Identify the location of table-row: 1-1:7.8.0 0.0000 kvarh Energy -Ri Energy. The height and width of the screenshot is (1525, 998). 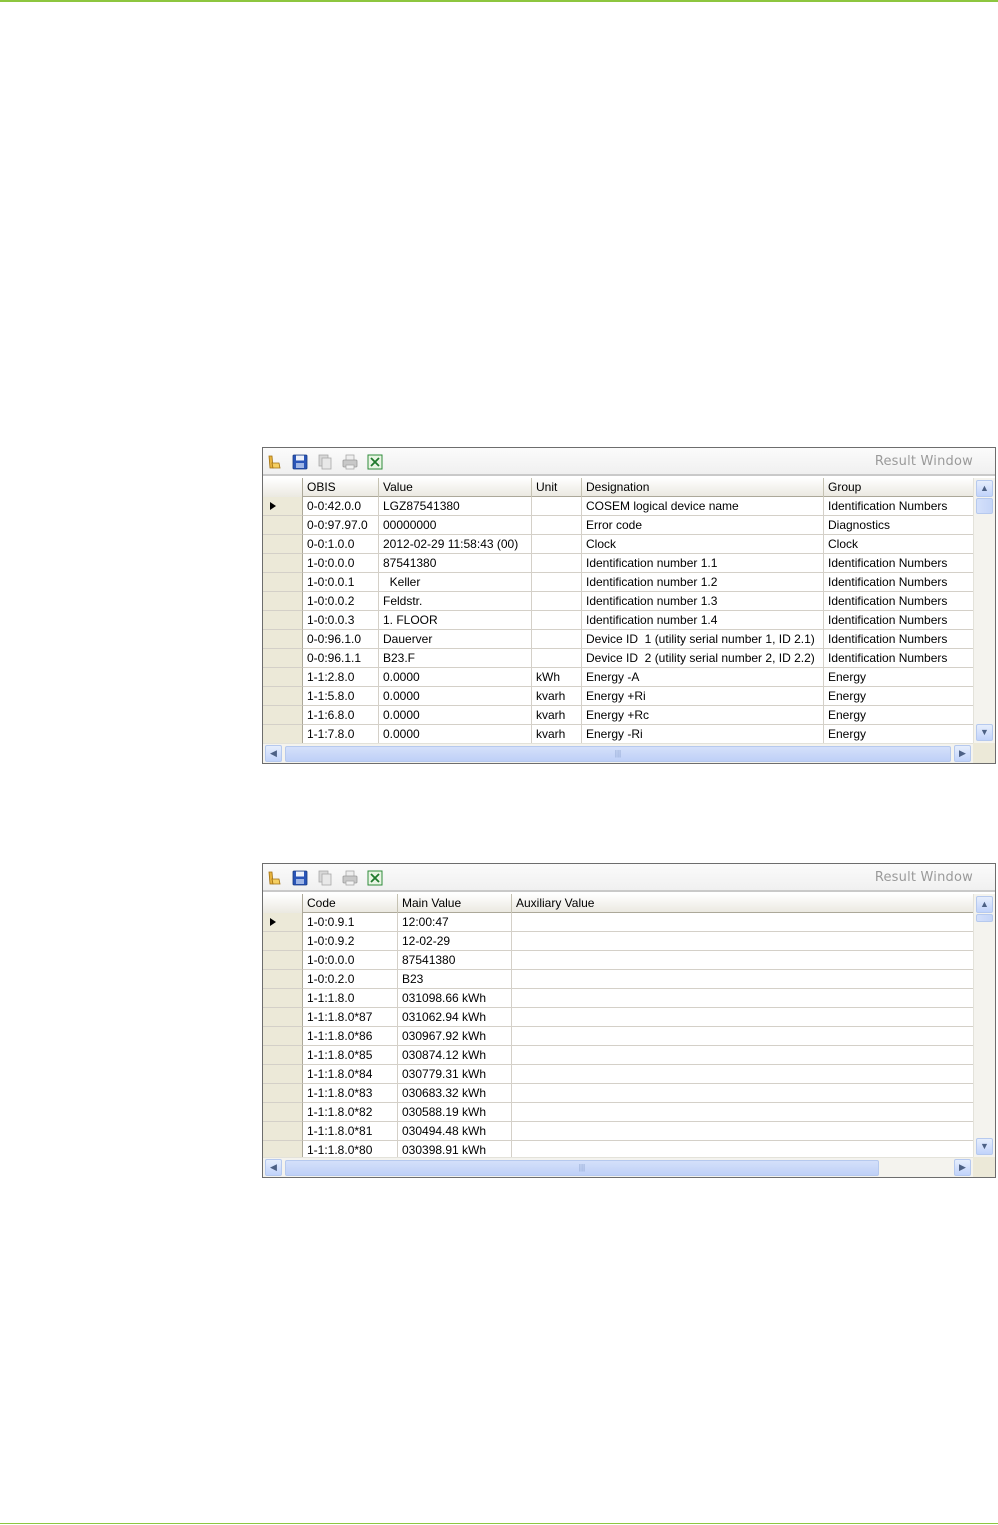
(618, 734).